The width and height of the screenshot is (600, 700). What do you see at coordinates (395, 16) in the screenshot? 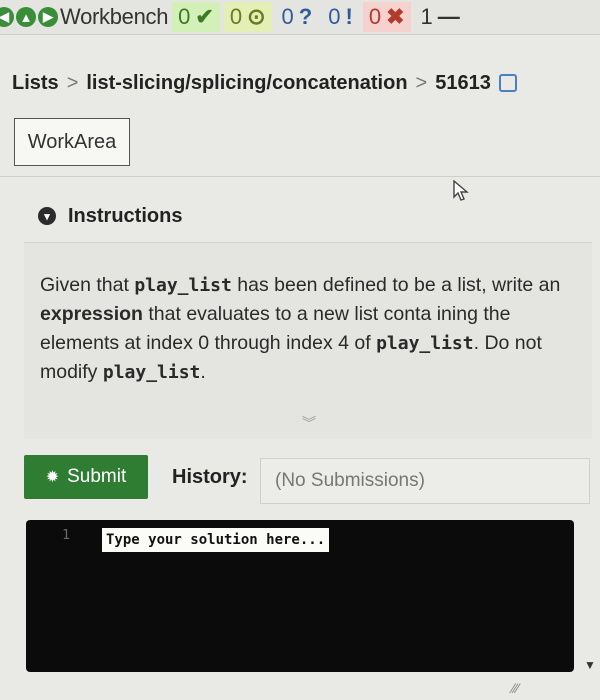
I see `cross-icon: ✖` at bounding box center [395, 16].